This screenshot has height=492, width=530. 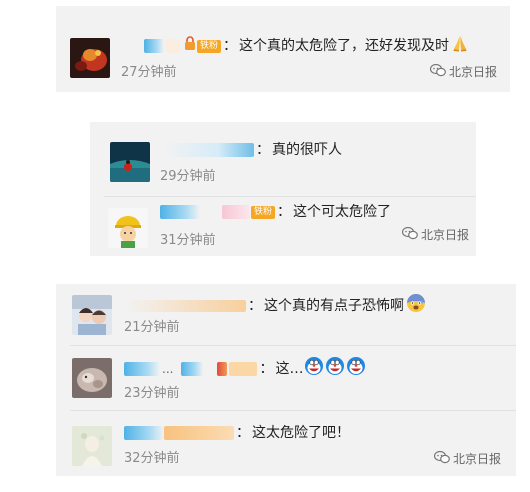 I want to click on comment-row: ： 真的很吓人 29分钟前, so click(x=283, y=157).